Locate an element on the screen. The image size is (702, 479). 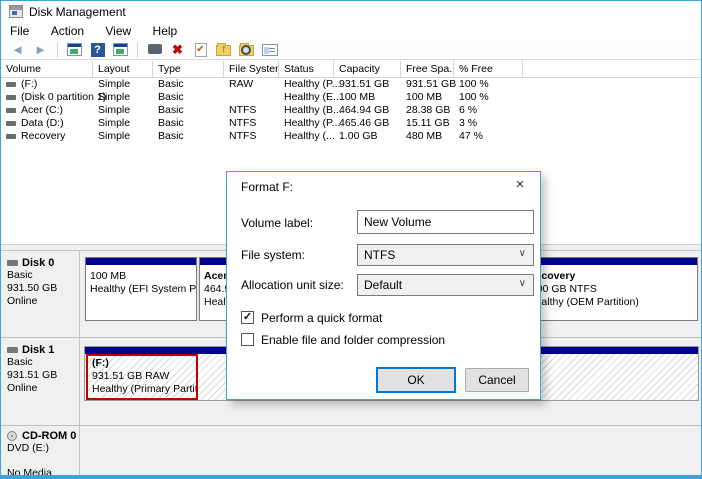
cell-volume: Acer (C:) is located at coordinates (42, 110).